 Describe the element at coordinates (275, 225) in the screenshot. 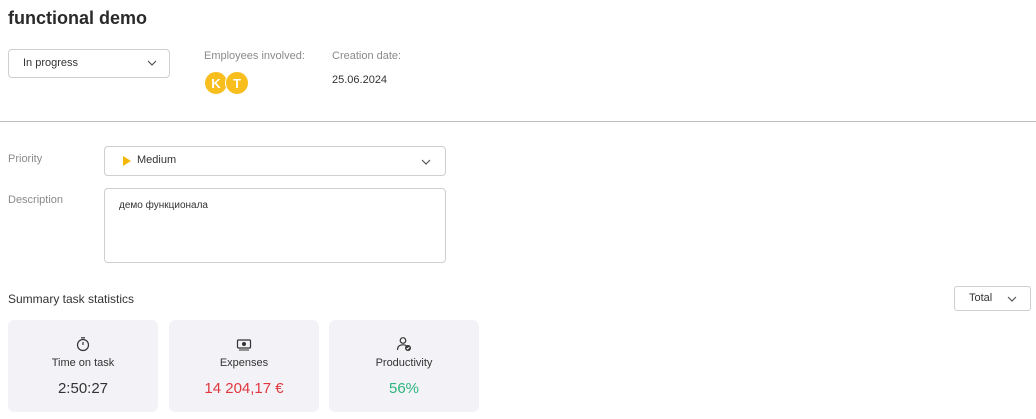

I see `description-field: демо функционала` at that location.